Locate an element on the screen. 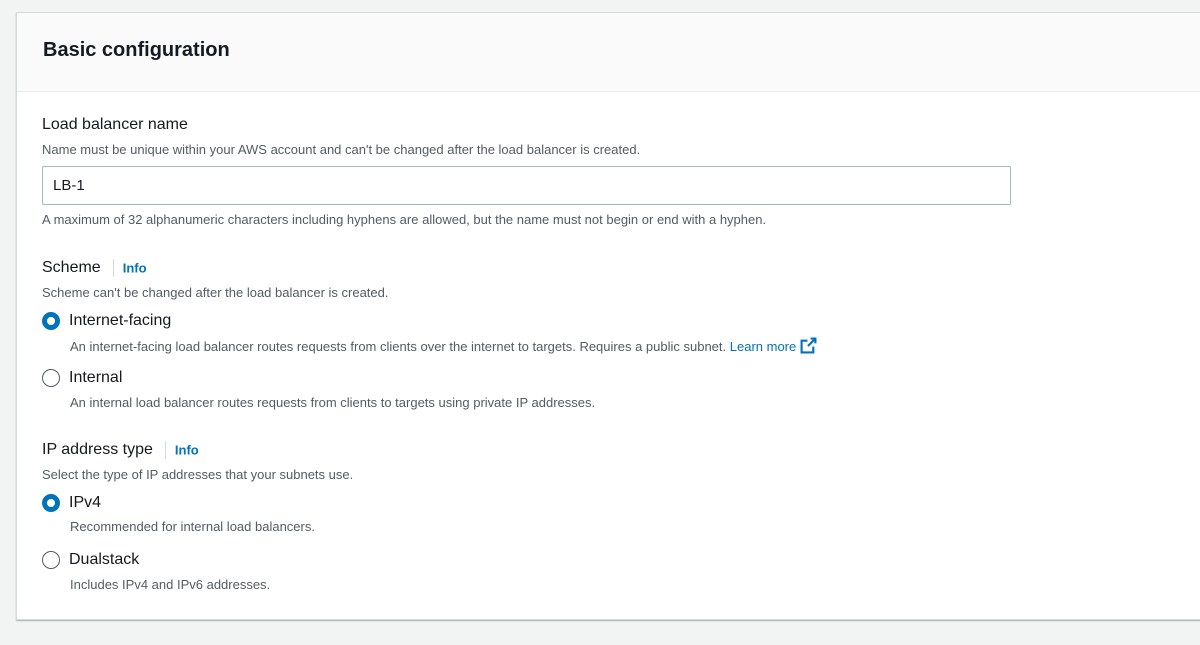 The height and width of the screenshot is (645, 1200). radio-label-internal: Internal is located at coordinates (96, 377).